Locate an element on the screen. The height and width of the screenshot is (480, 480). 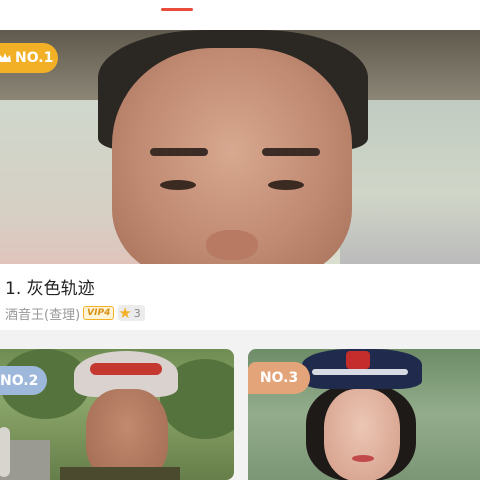
active-tab-indicator is located at coordinates (177, 9).